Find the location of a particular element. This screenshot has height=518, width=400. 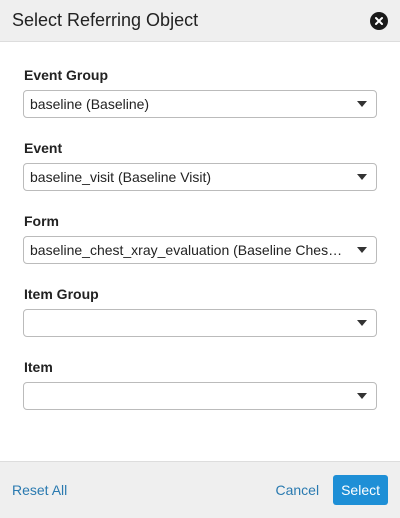

dialog-title: Select Referring Object is located at coordinates (105, 20).